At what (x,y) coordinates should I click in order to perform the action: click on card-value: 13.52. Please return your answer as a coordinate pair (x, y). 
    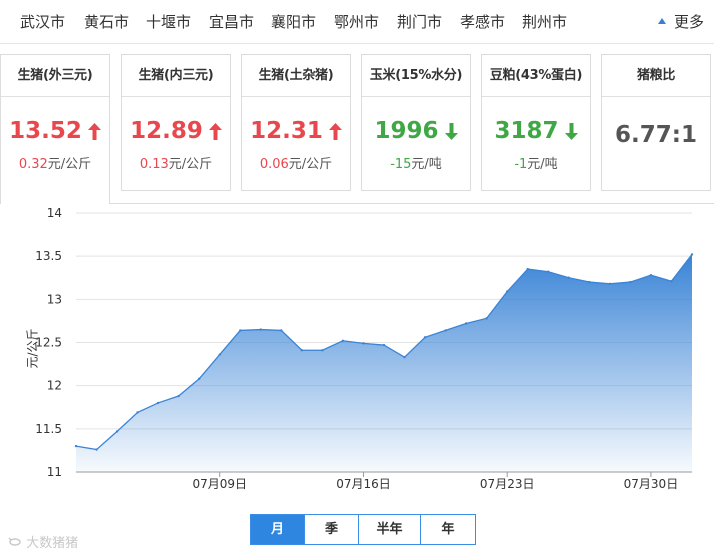
    Looking at the image, I should click on (55, 131).